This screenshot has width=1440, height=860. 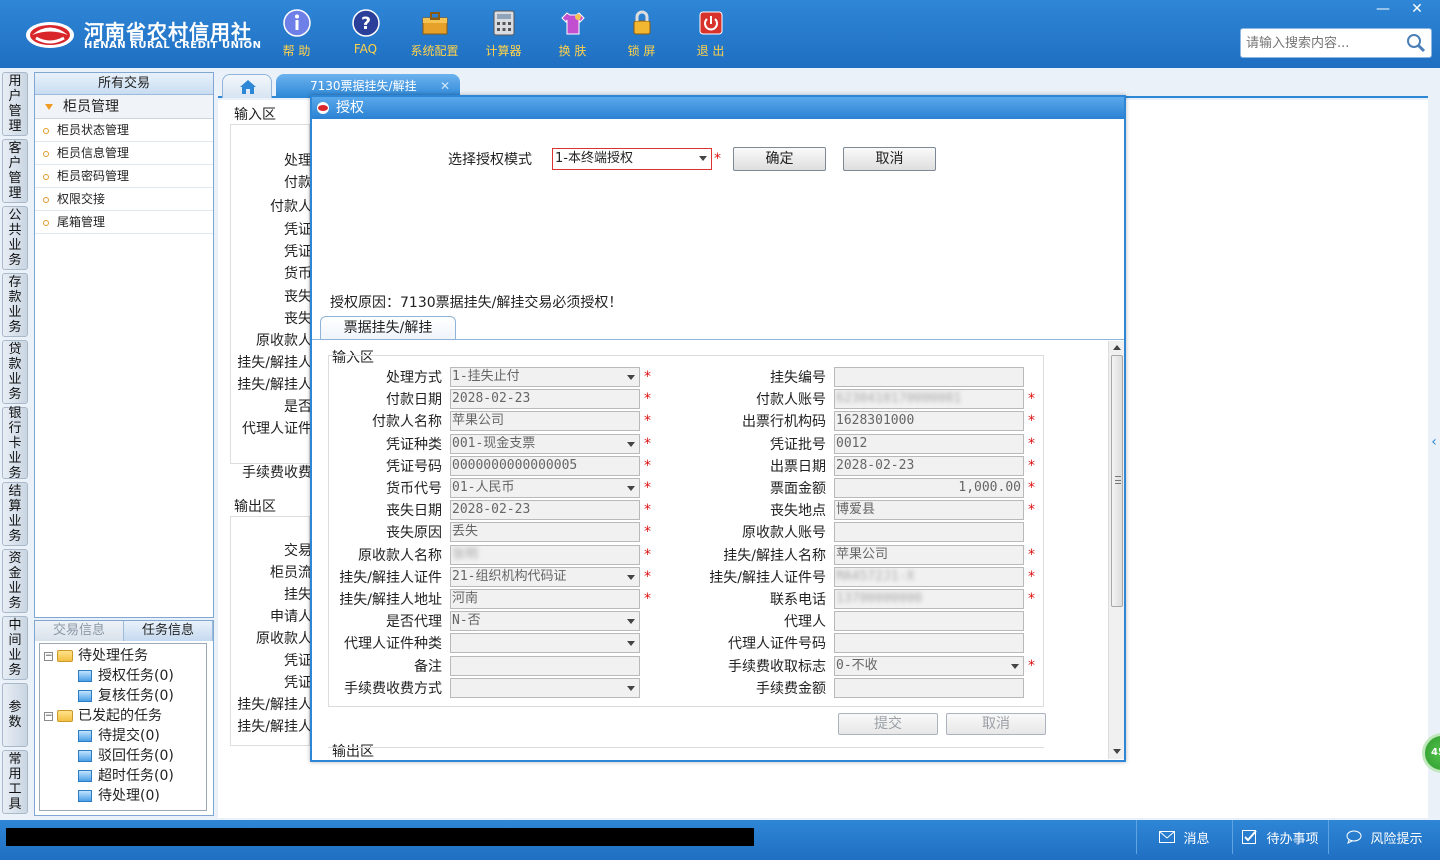 What do you see at coordinates (929, 488) in the screenshot?
I see `field-input: 1,000.00` at bounding box center [929, 488].